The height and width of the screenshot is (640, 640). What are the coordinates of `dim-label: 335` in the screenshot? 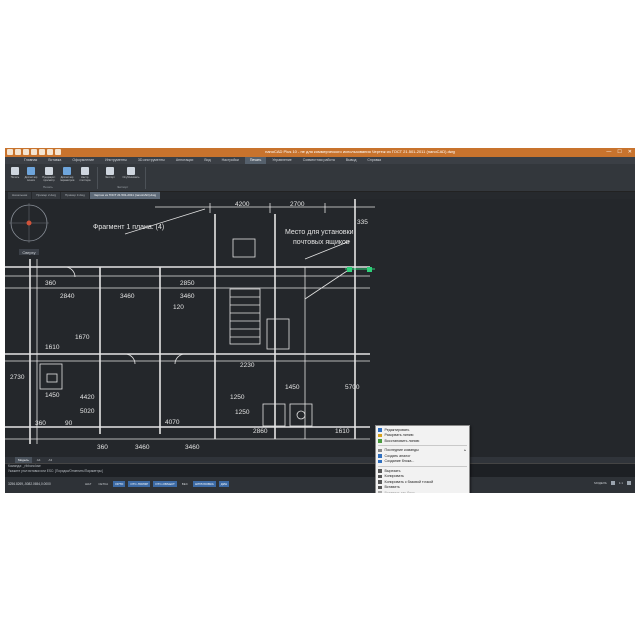 It's located at (362, 222).